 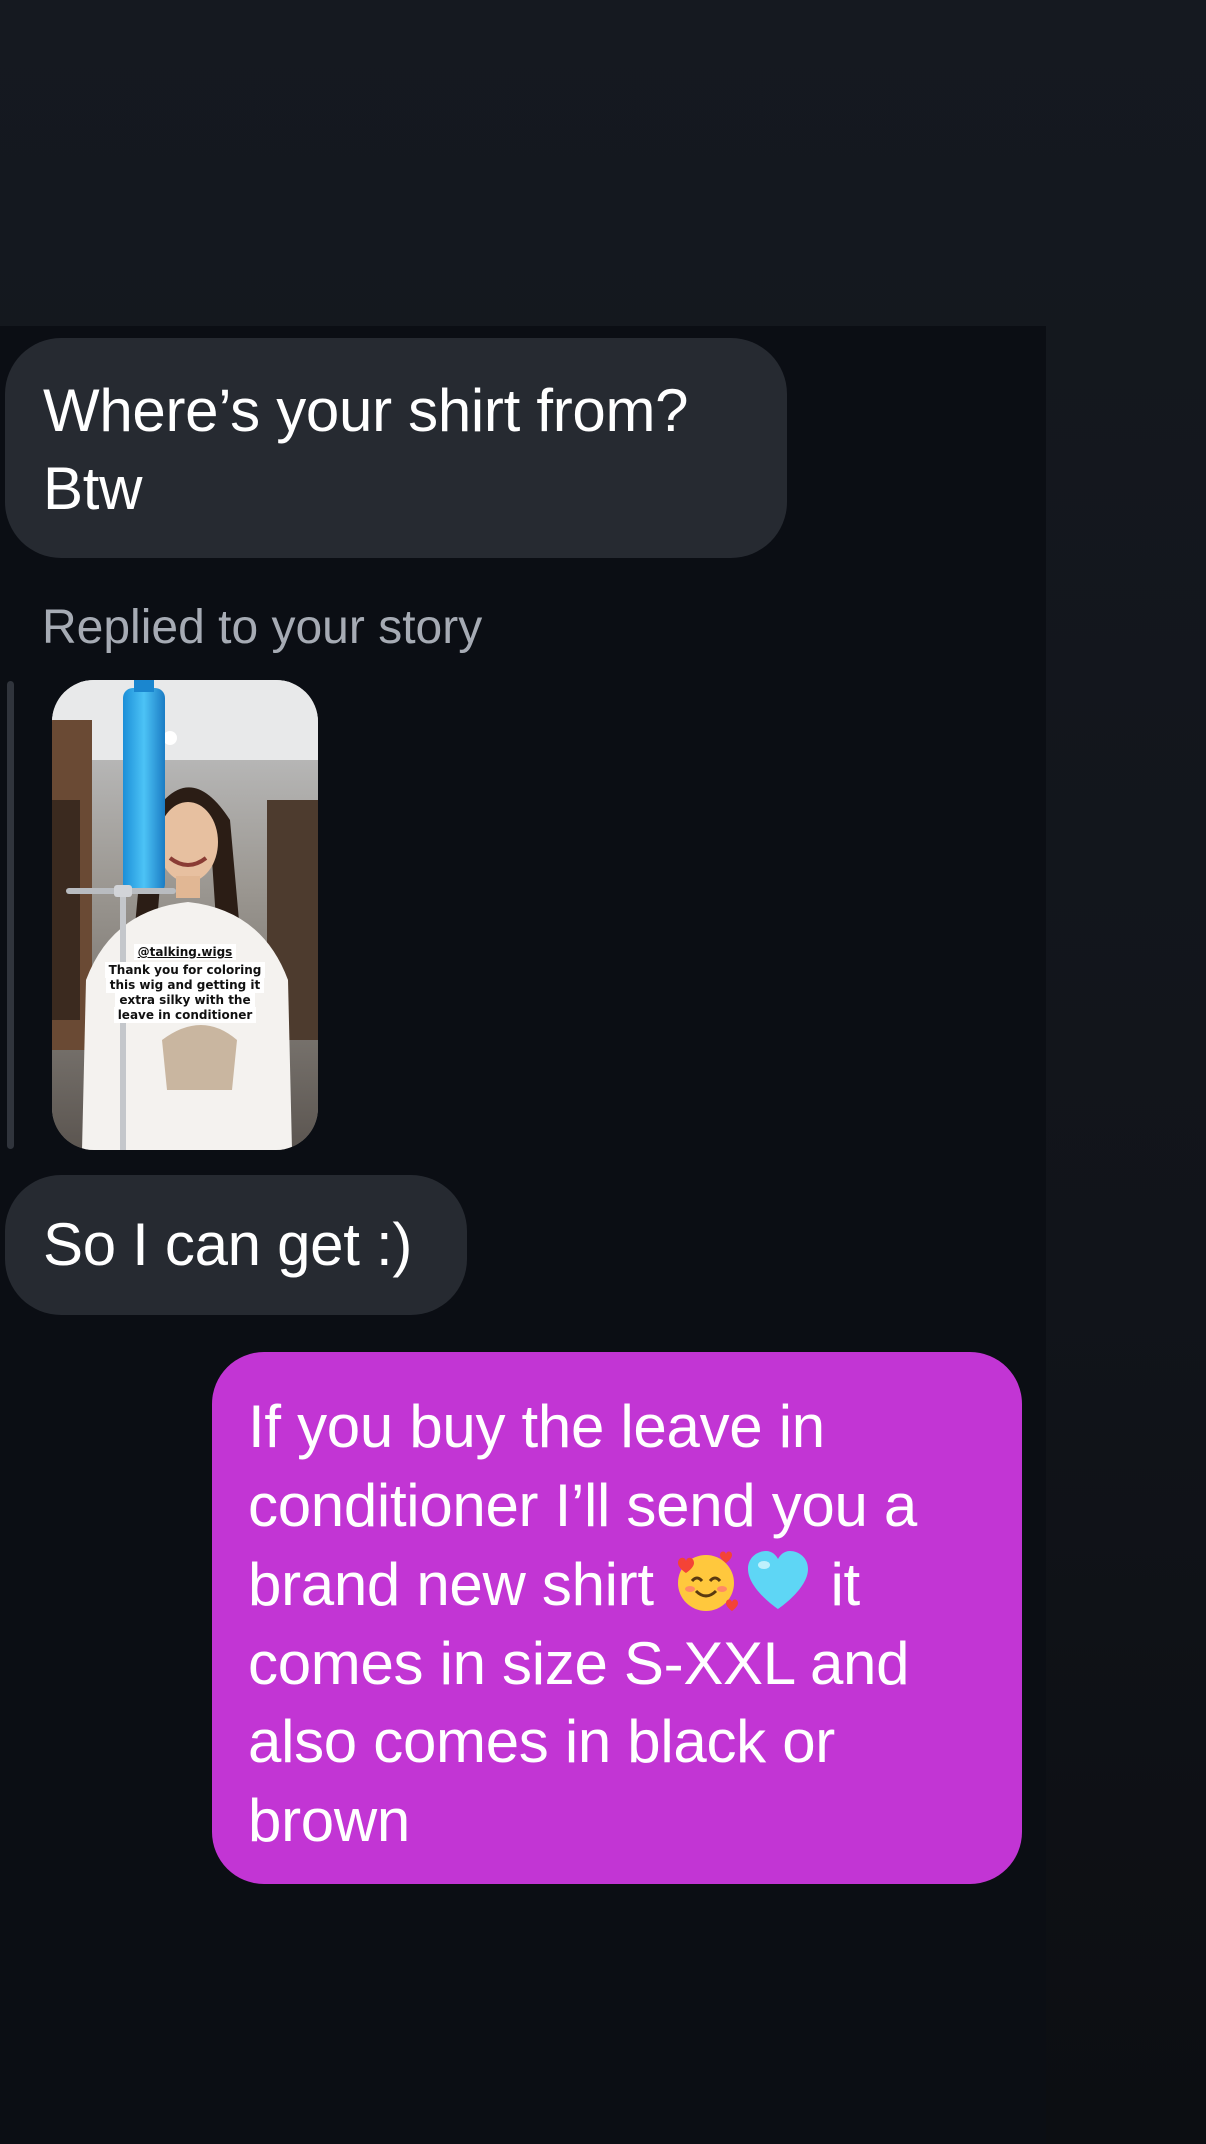 I want to click on smiling-face-with-hearts-icon, so click(x=706, y=1581).